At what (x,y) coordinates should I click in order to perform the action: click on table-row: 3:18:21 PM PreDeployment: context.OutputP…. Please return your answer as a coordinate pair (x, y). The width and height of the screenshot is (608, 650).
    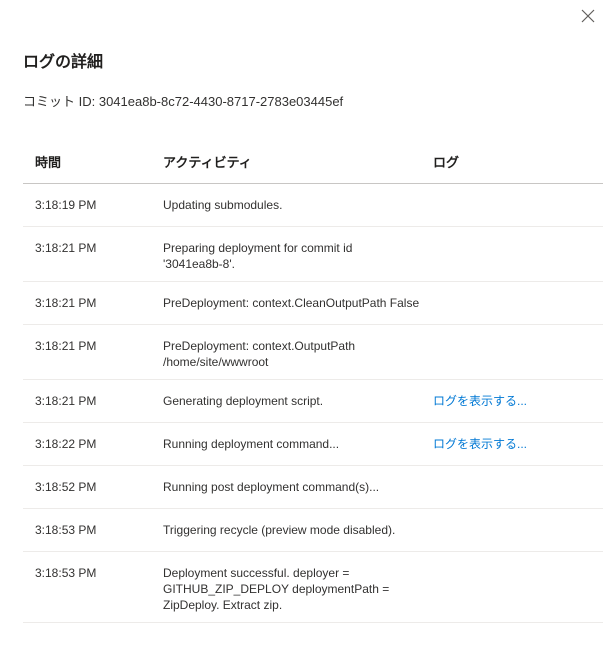
    Looking at the image, I should click on (313, 352).